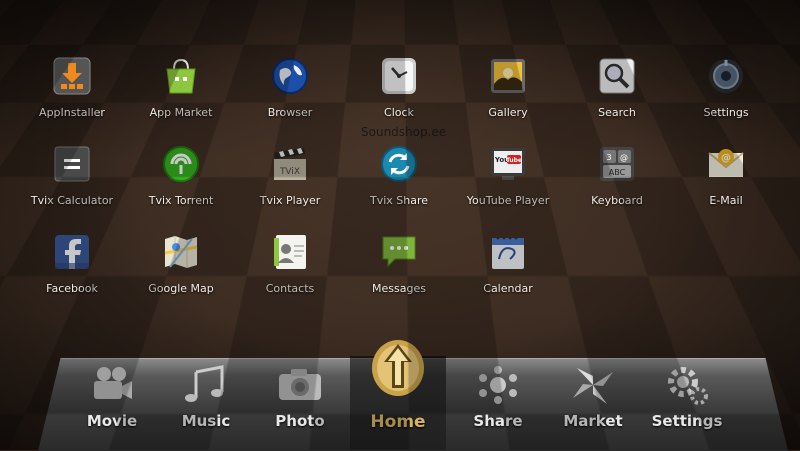 This screenshot has height=451, width=800. I want to click on dock-label: Home, so click(398, 422).